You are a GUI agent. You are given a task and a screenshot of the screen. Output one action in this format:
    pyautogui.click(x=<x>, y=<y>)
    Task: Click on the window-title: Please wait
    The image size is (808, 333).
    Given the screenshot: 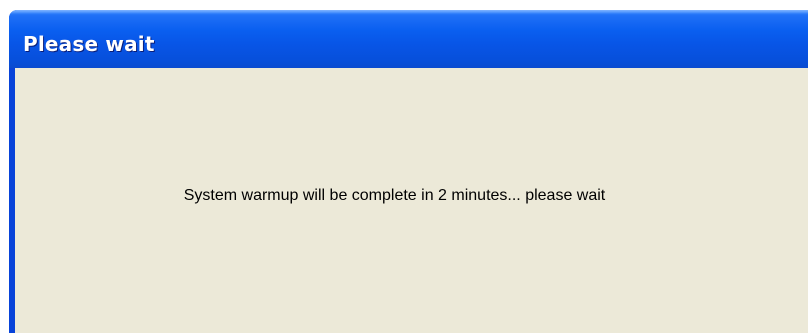 What is the action you would take?
    pyautogui.click(x=89, y=44)
    